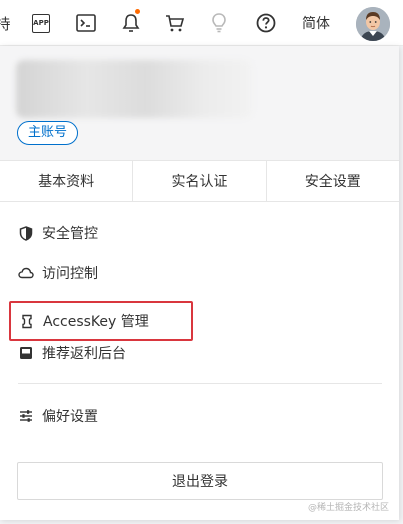  What do you see at coordinates (332, 181) in the screenshot?
I see `tab-security-settings: 安全设置` at bounding box center [332, 181].